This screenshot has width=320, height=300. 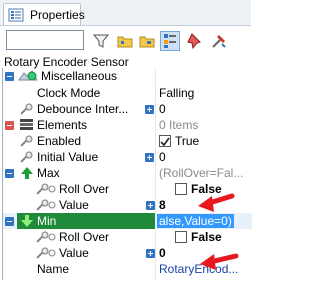 I want to click on annotation-layer, so click(x=218, y=231).